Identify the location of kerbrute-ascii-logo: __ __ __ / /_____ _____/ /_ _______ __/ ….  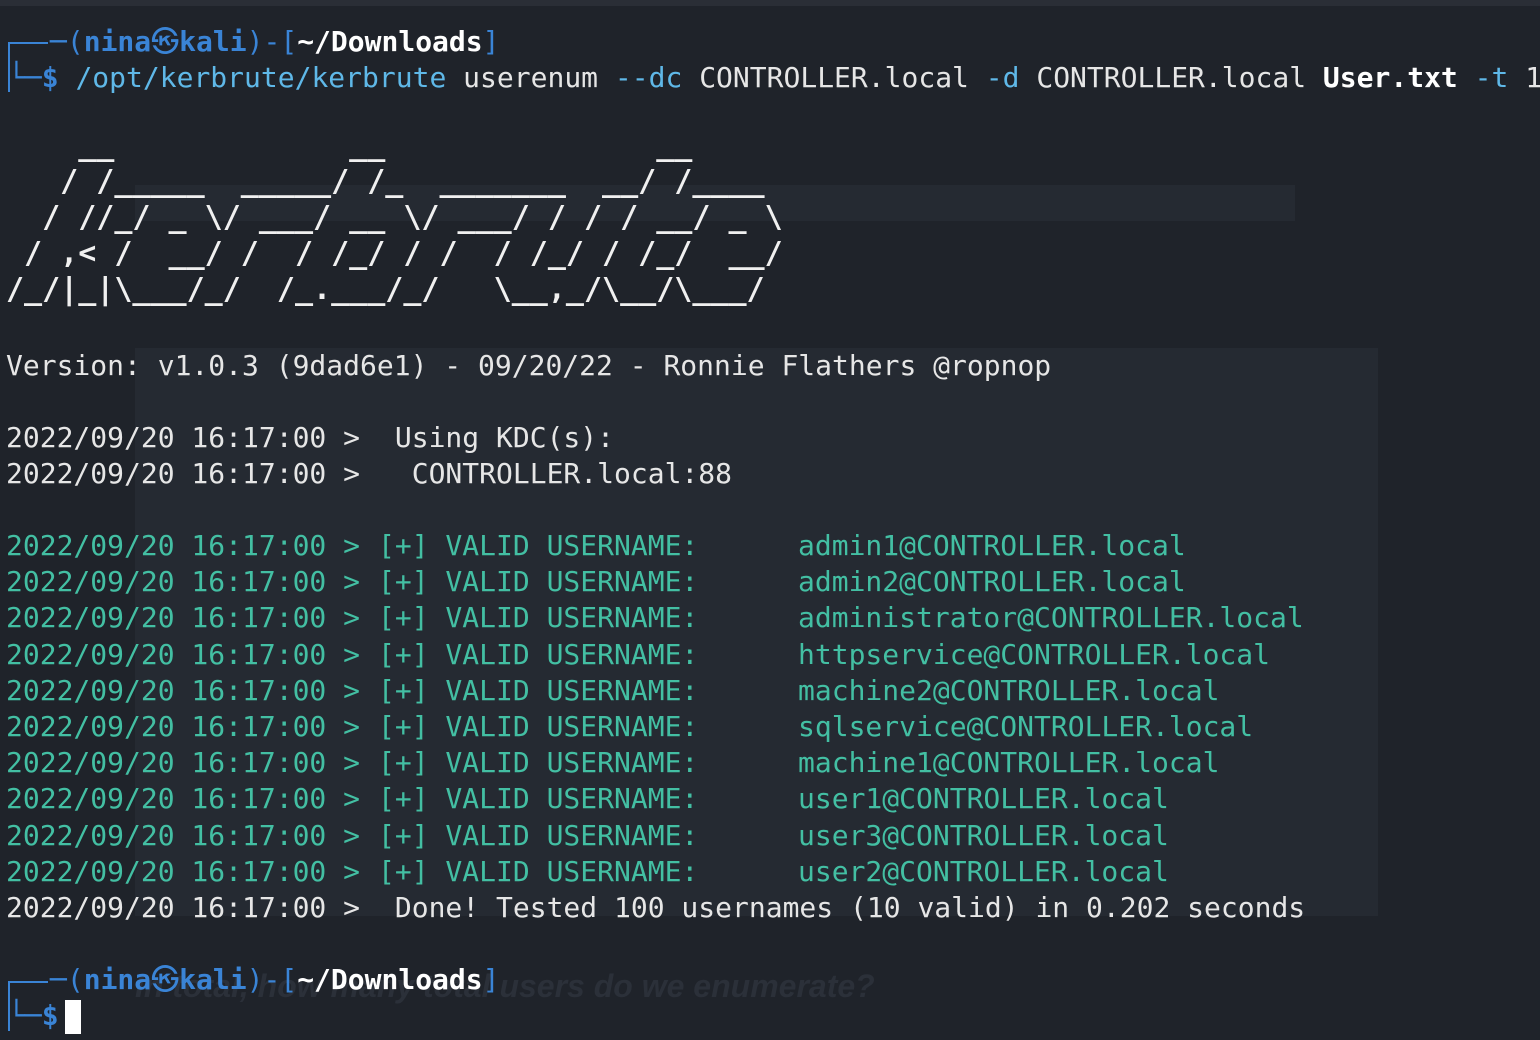
(394, 217).